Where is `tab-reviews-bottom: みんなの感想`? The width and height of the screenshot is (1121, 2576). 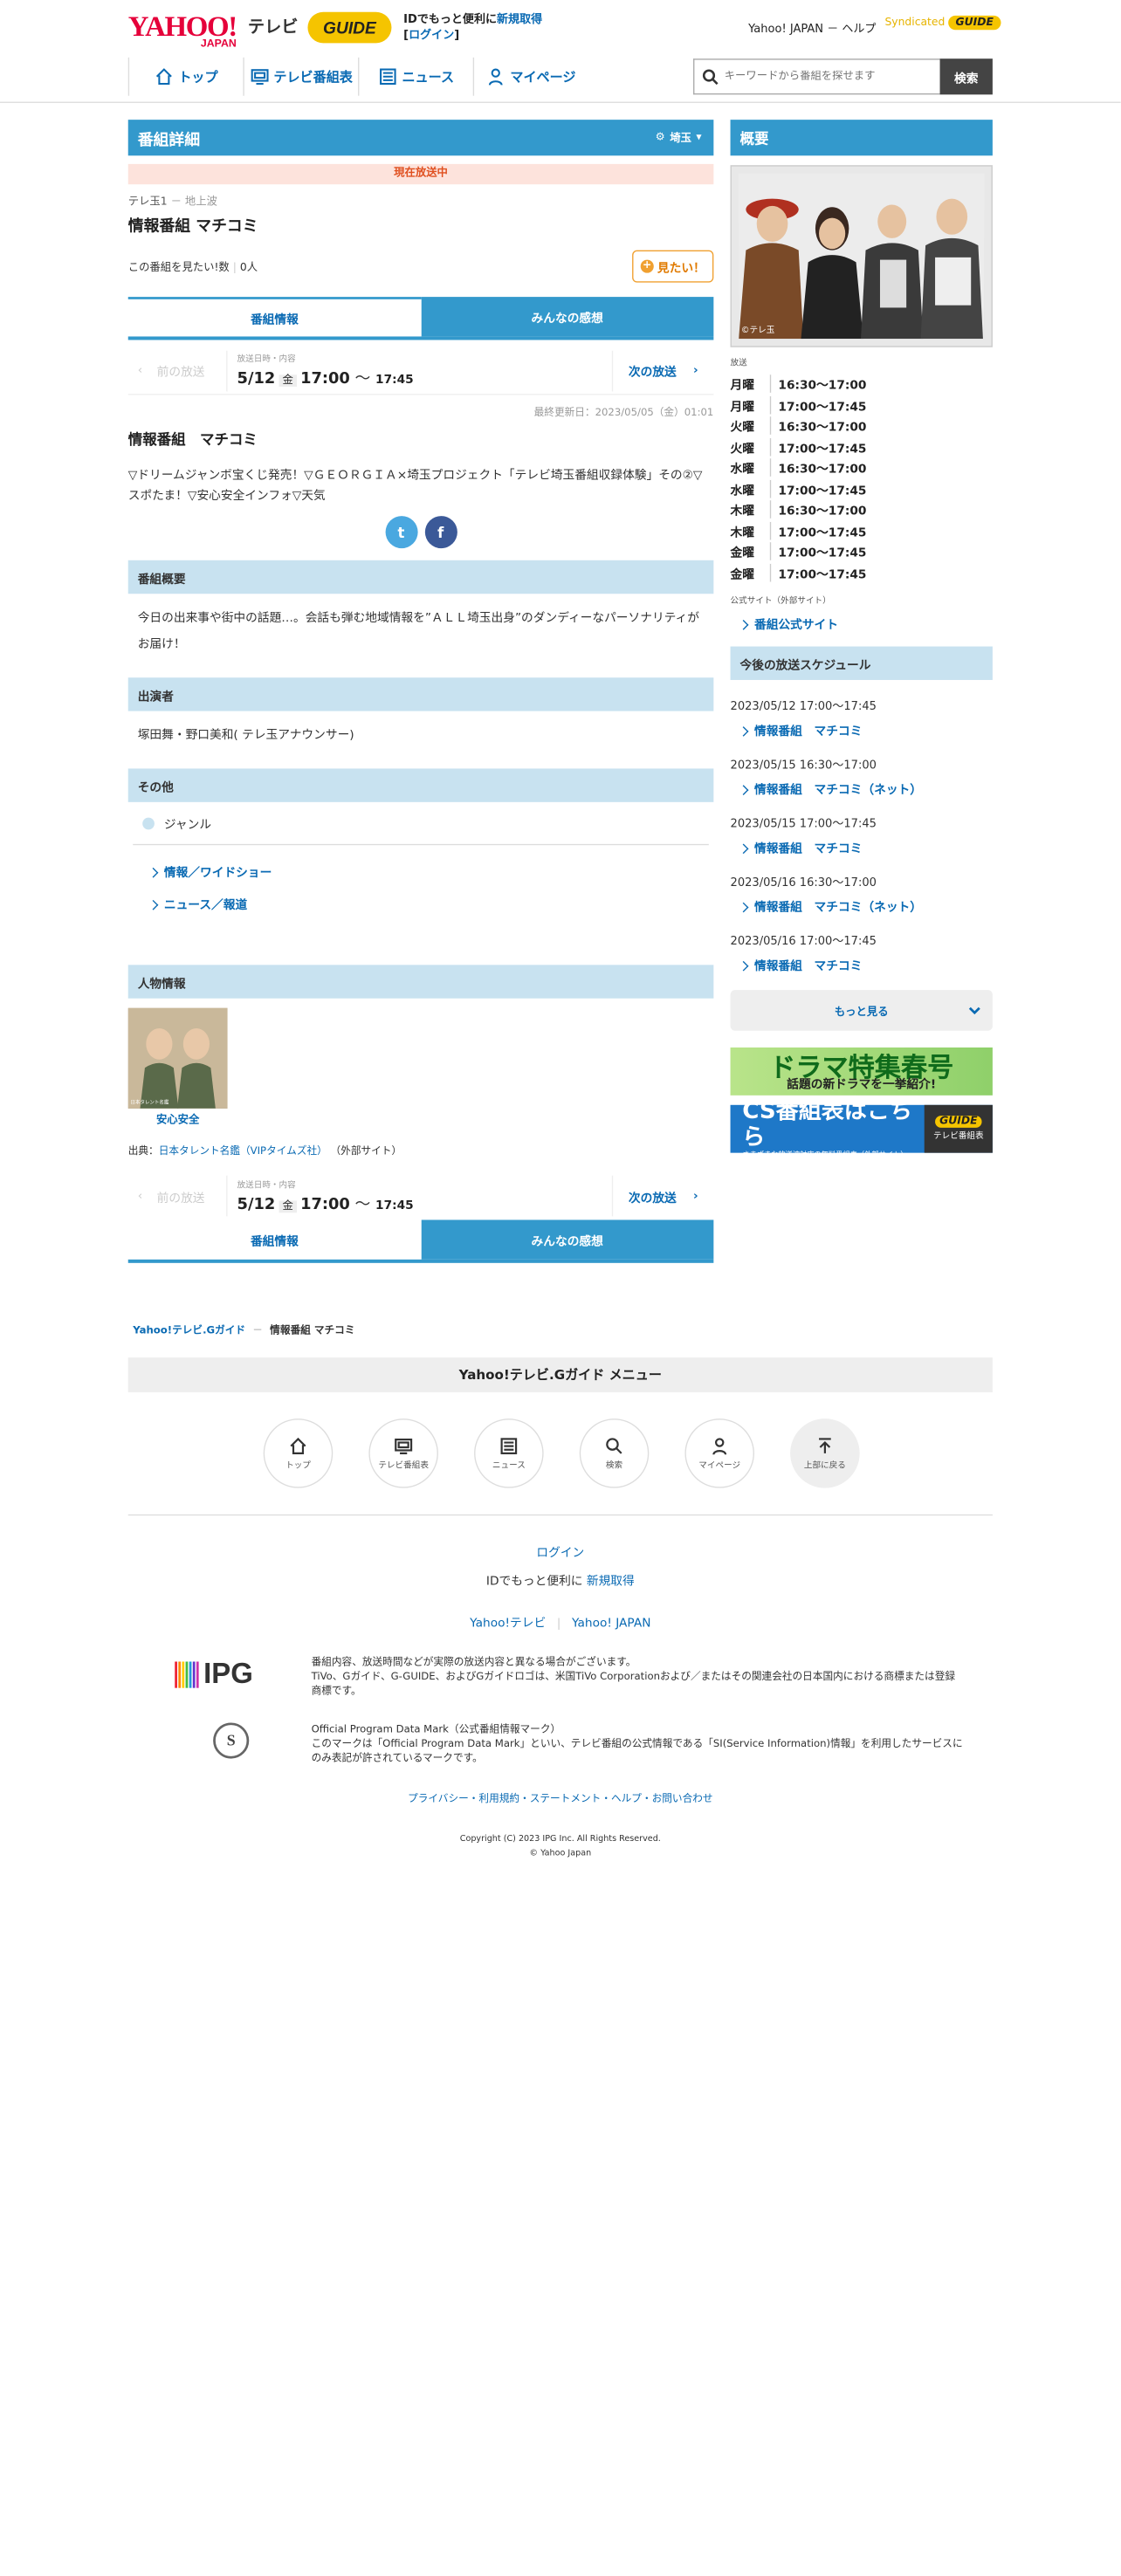 tab-reviews-bottom: みんなの感想 is located at coordinates (567, 1239).